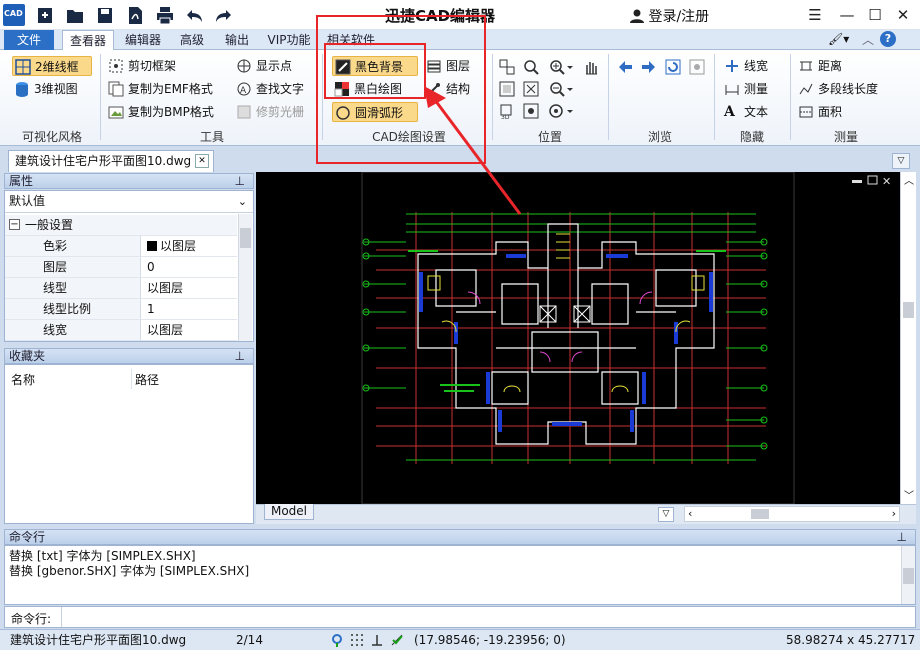 The height and width of the screenshot is (650, 920). What do you see at coordinates (337, 640) in the screenshot?
I see `snap-icon` at bounding box center [337, 640].